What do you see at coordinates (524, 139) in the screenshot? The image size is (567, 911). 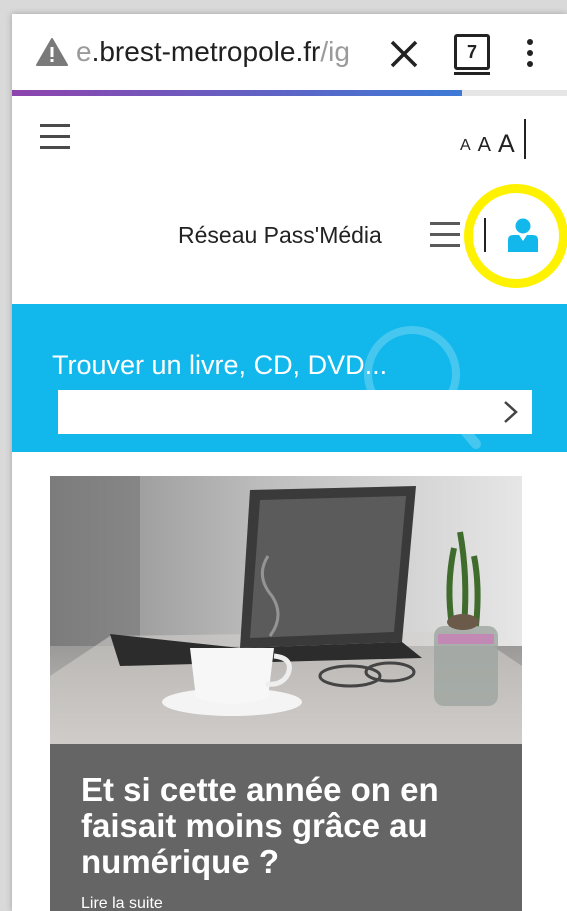 I see `font-size-divider` at bounding box center [524, 139].